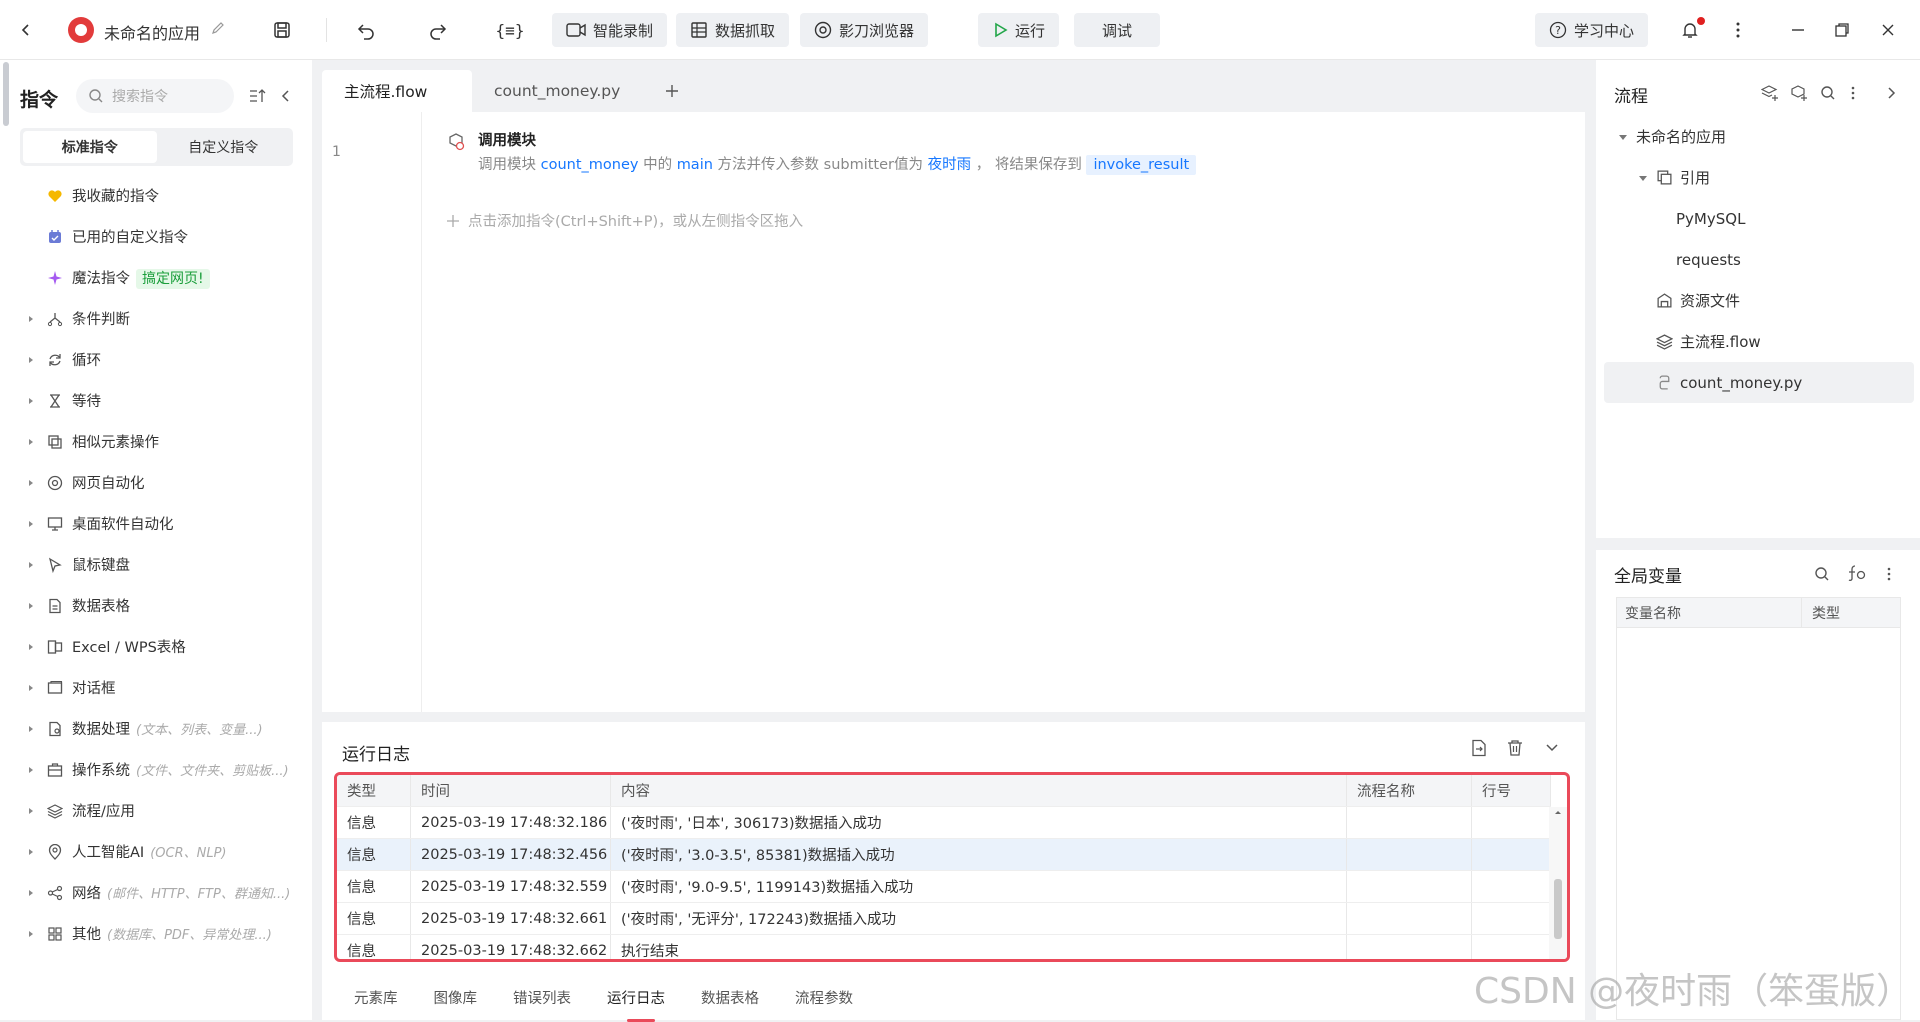 Image resolution: width=1920 pixels, height=1022 pixels. I want to click on tree-node-app: 未命名的应用, so click(1758, 136).